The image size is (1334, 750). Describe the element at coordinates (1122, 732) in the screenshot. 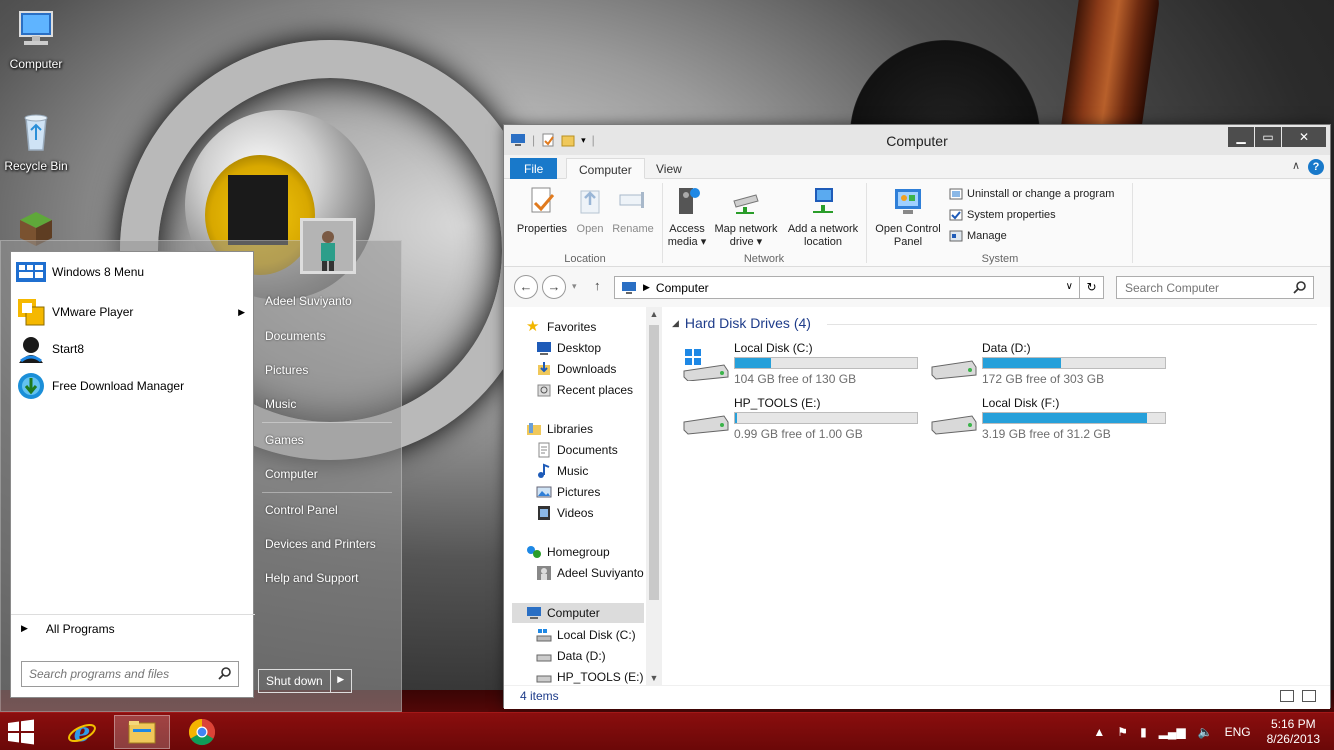

I see `action-center-flag-icon: ⚑` at that location.